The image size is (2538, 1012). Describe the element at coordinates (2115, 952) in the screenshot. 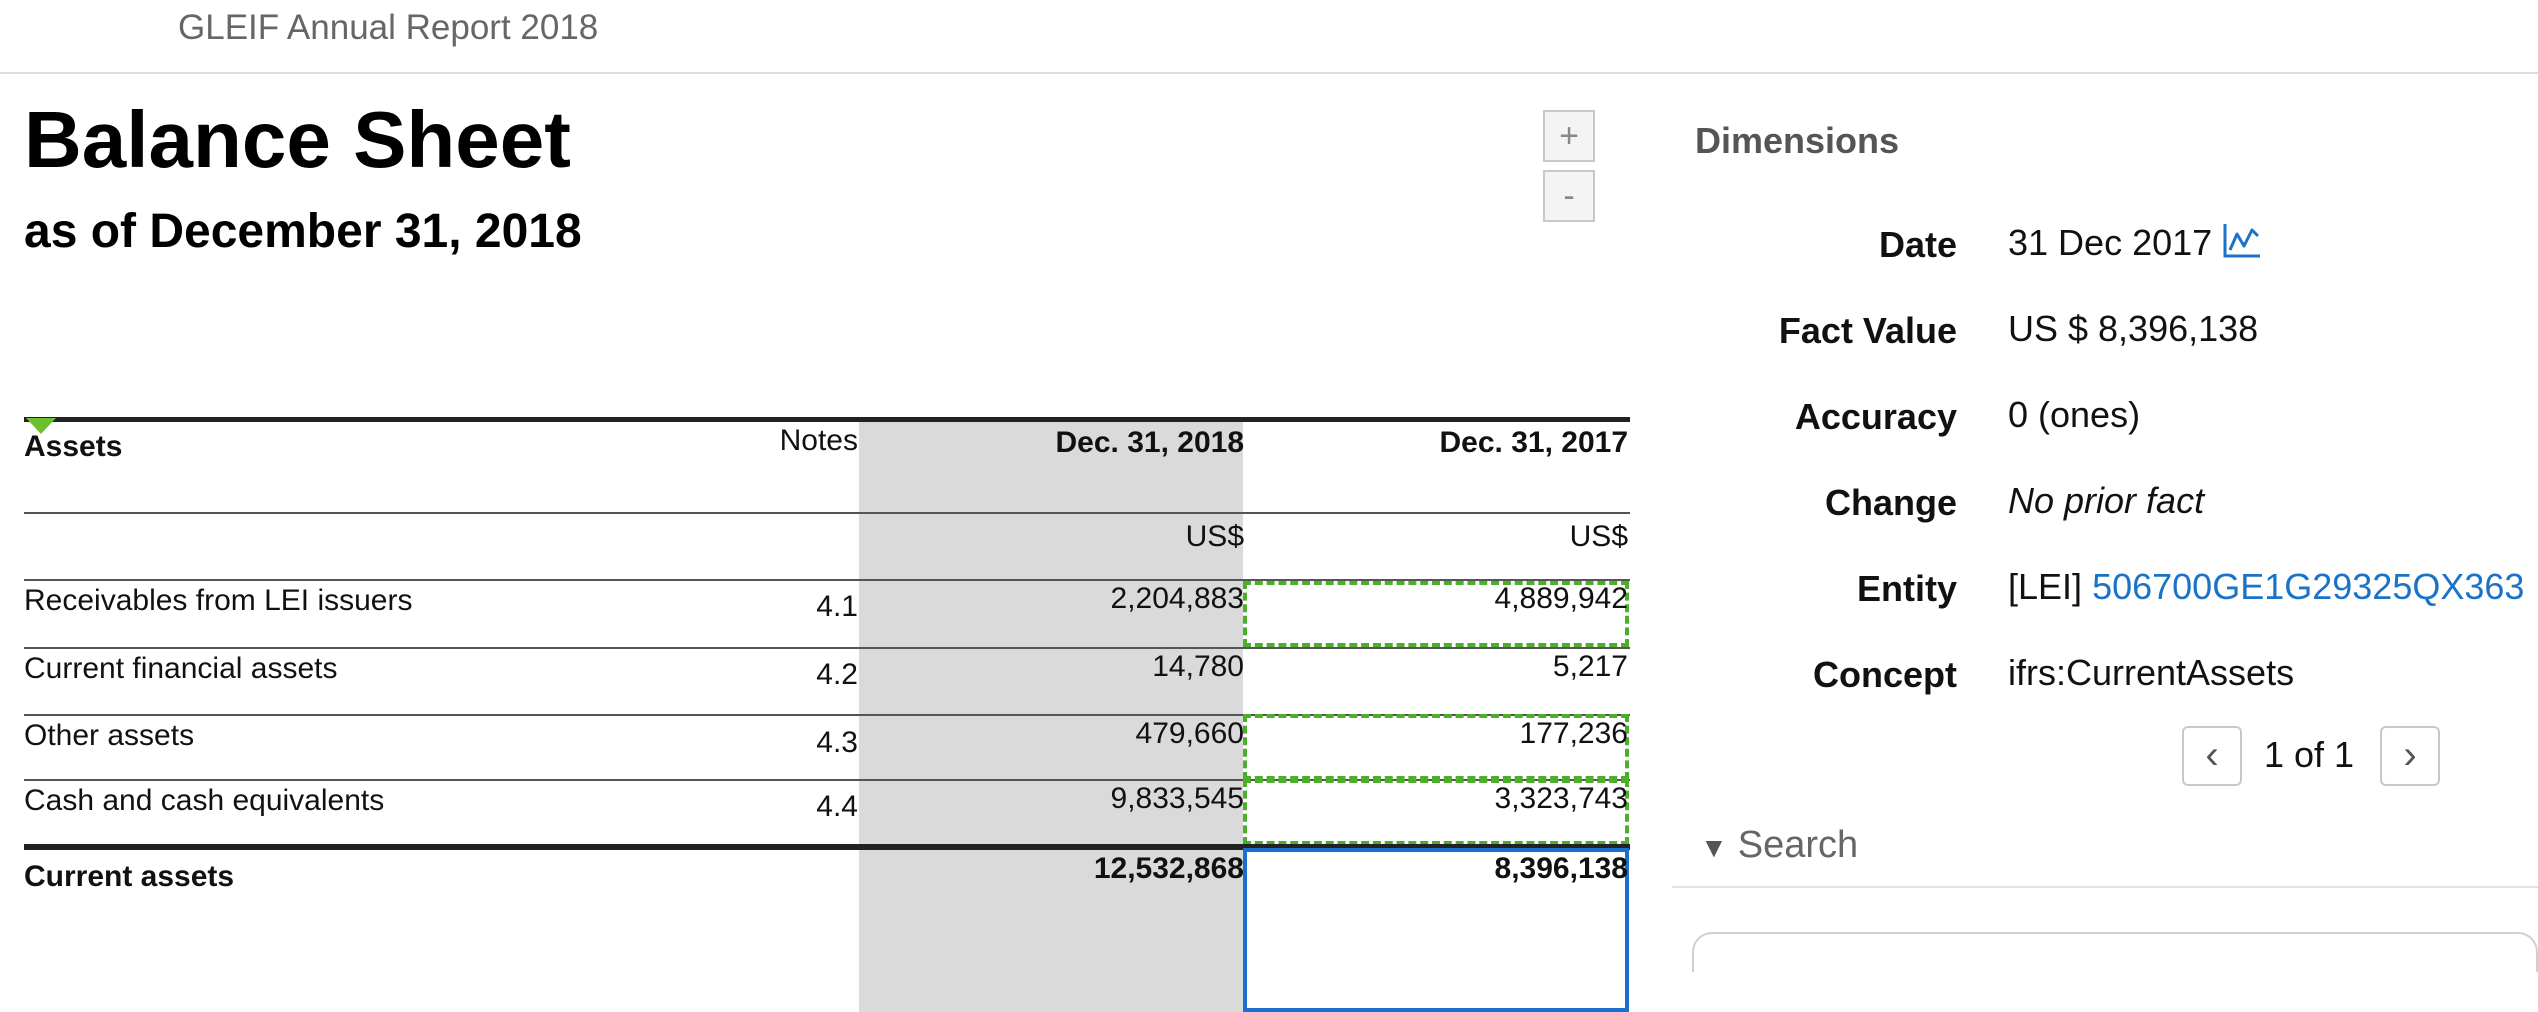

I see `search-input` at that location.